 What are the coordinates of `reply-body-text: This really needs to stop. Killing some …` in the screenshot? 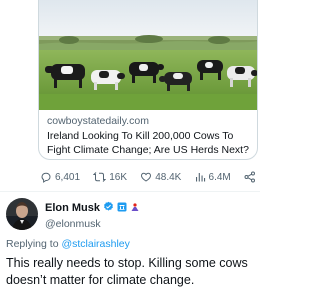 It's located at (127, 271).